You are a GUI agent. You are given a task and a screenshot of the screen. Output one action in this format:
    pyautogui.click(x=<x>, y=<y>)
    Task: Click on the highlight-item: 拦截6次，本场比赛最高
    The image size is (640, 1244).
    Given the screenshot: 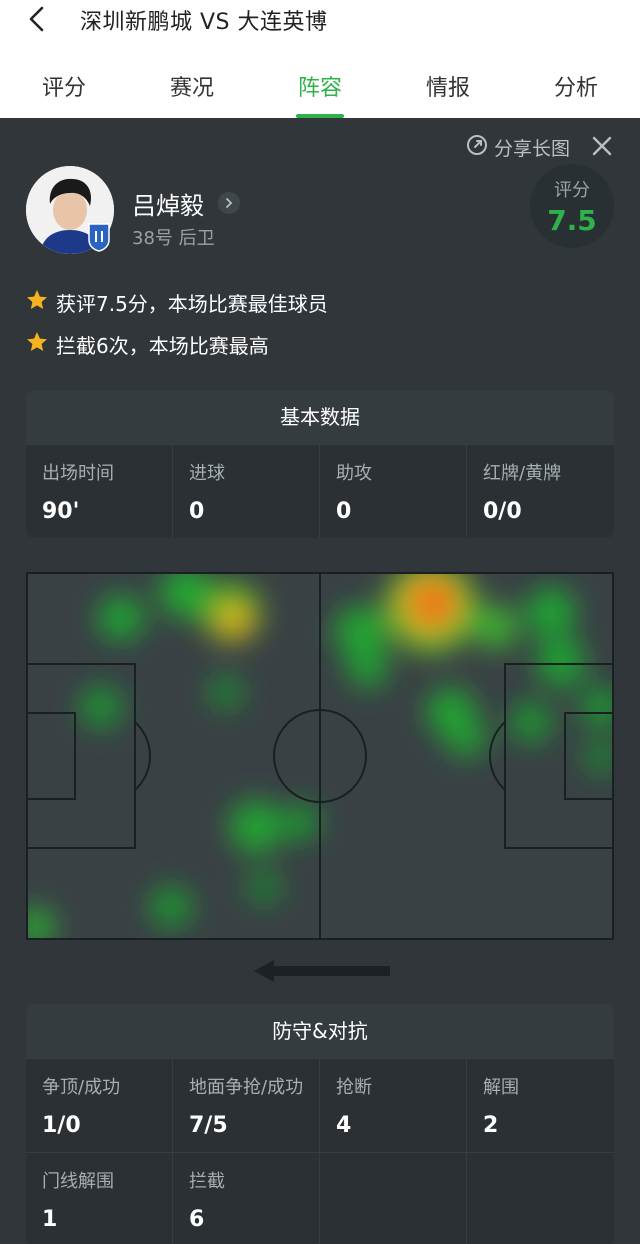 What is the action you would take?
    pyautogui.click(x=147, y=344)
    